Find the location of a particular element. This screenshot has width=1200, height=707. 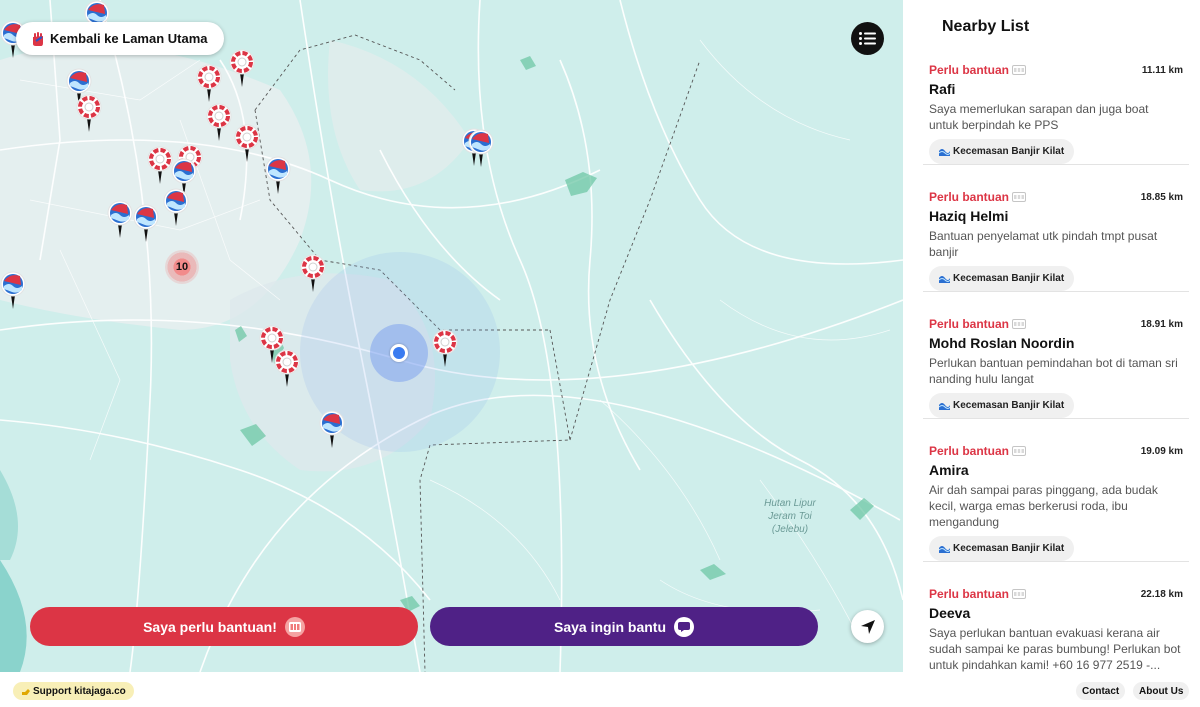

navigation-arrow-icon is located at coordinates (867, 626).